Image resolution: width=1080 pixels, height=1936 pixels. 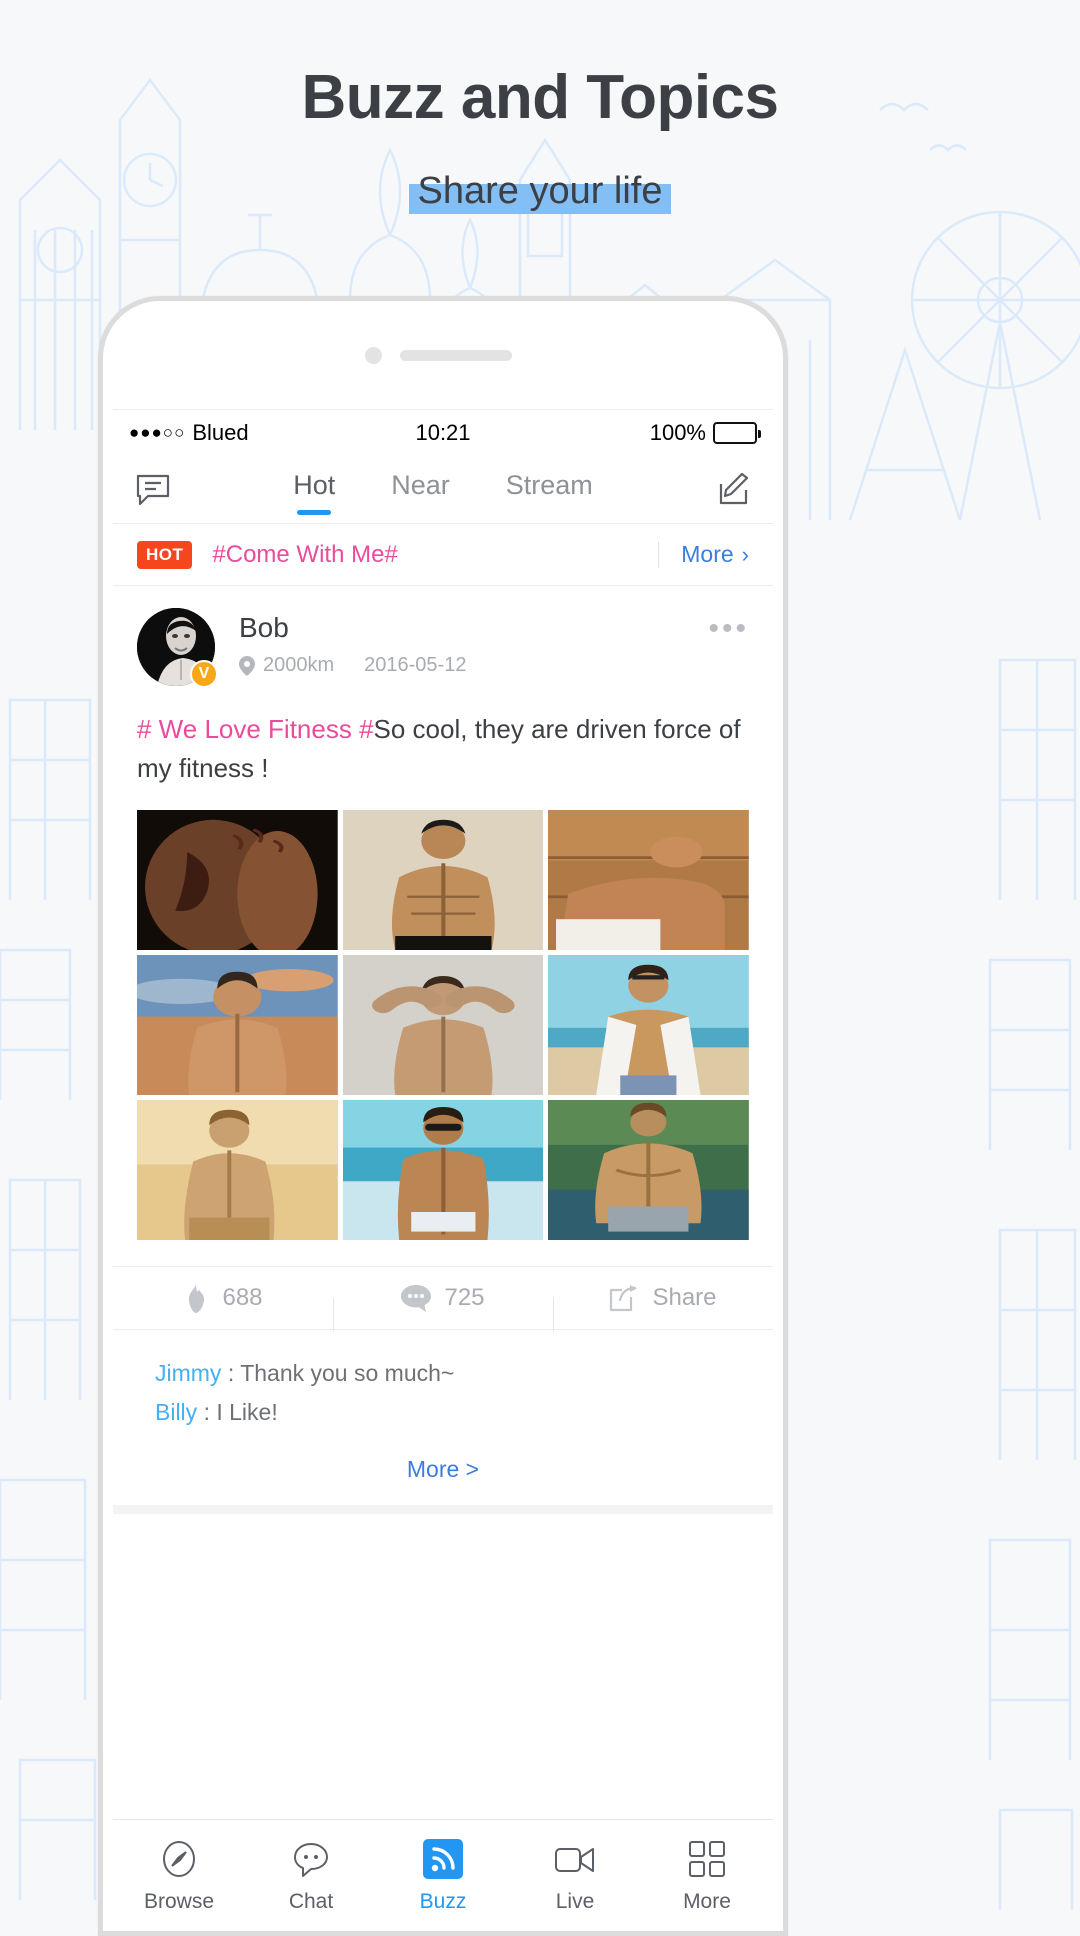 What do you see at coordinates (165, 554) in the screenshot?
I see `hot-badge: HOT` at bounding box center [165, 554].